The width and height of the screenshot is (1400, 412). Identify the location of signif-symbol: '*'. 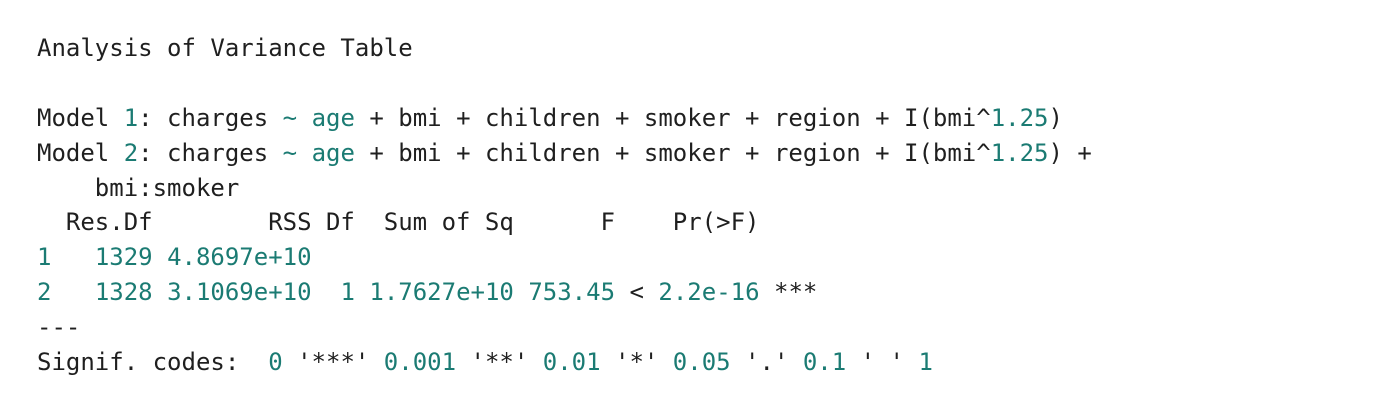
(636, 362).